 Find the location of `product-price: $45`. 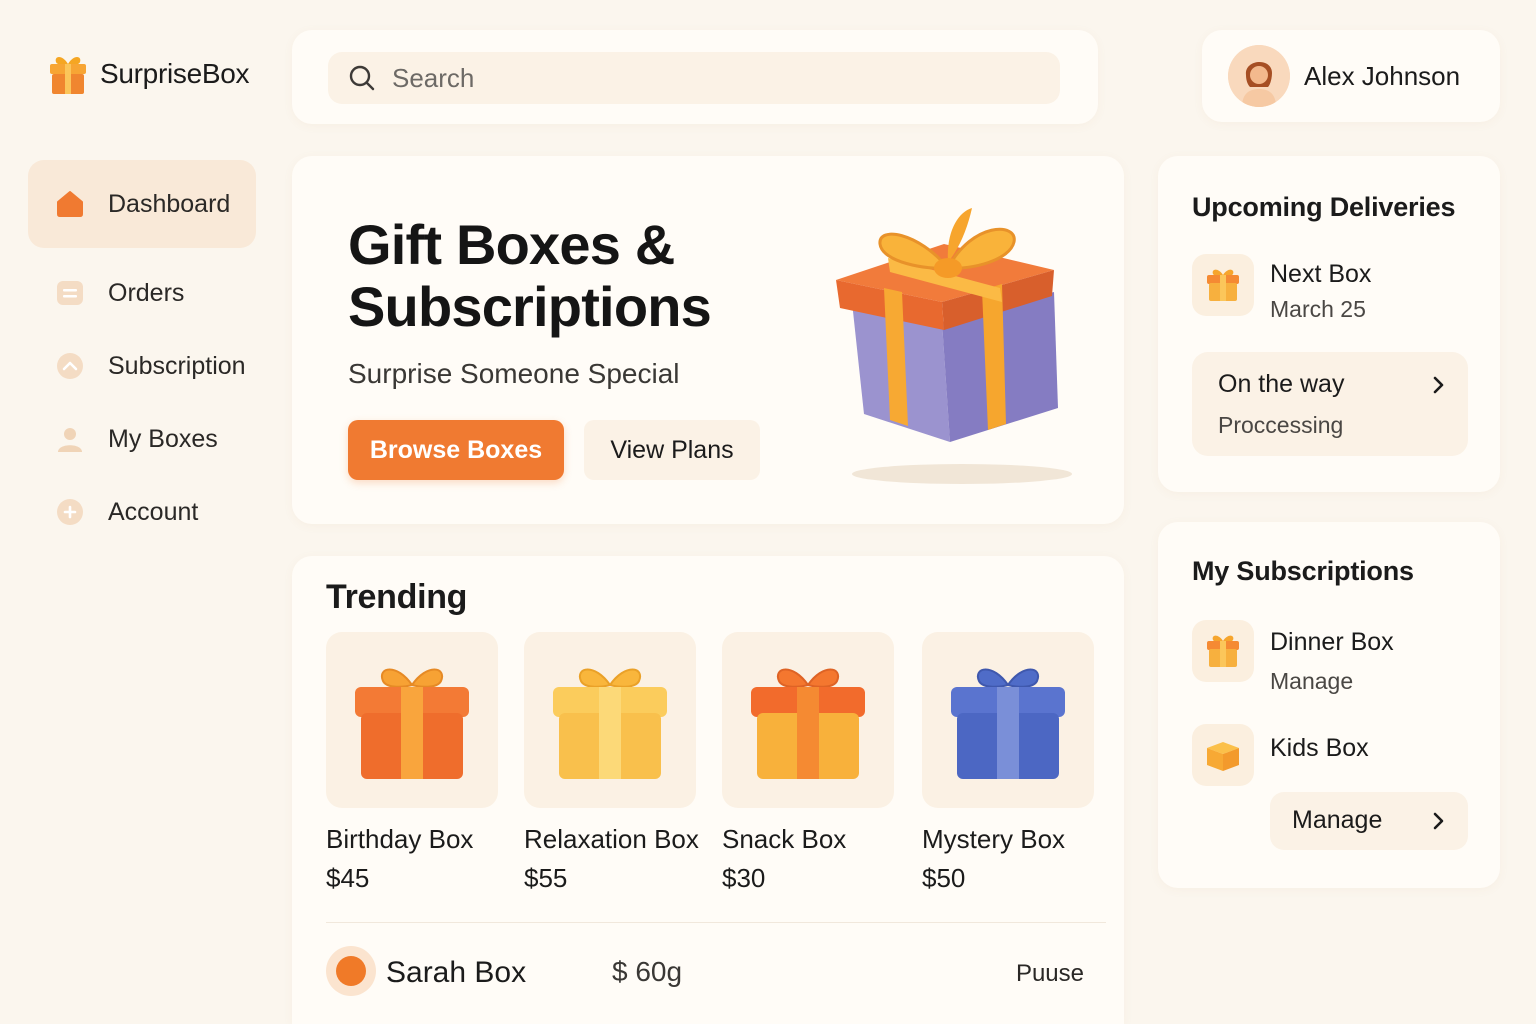

product-price: $45 is located at coordinates (348, 878).